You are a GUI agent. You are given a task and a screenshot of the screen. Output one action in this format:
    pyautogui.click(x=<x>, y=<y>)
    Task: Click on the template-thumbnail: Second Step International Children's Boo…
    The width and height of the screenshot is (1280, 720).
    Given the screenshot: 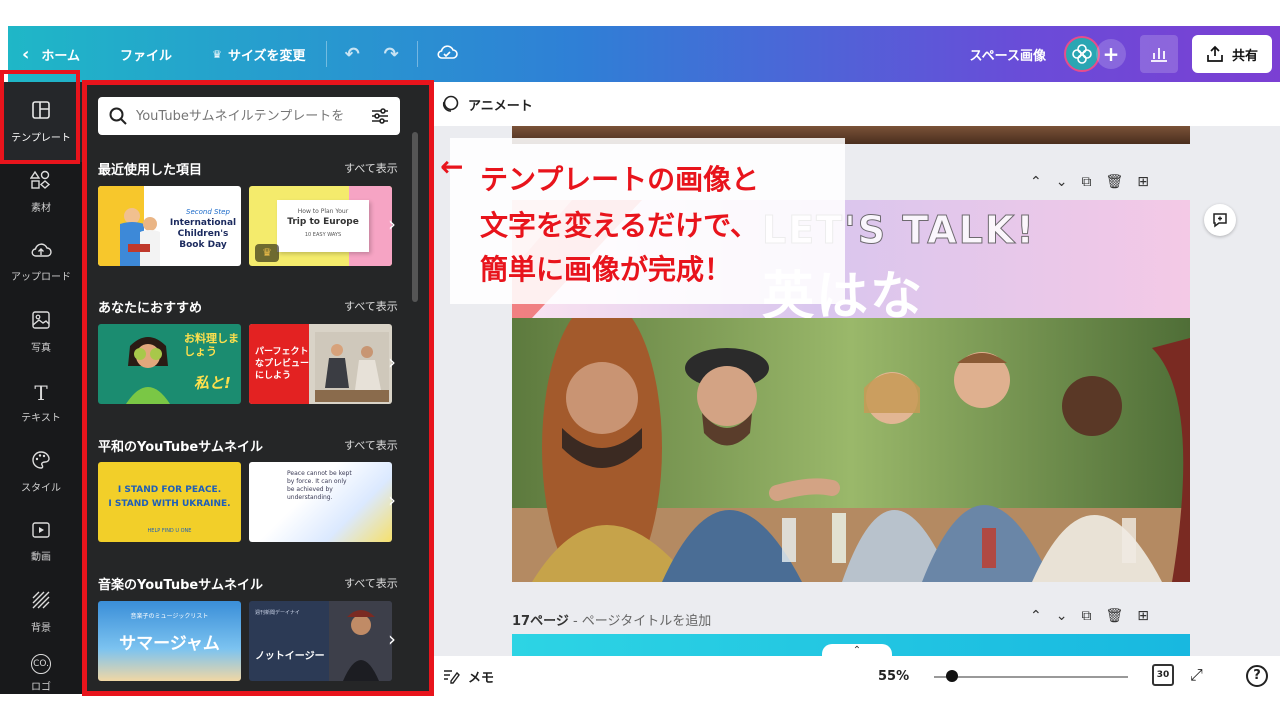 What is the action you would take?
    pyautogui.click(x=169, y=226)
    